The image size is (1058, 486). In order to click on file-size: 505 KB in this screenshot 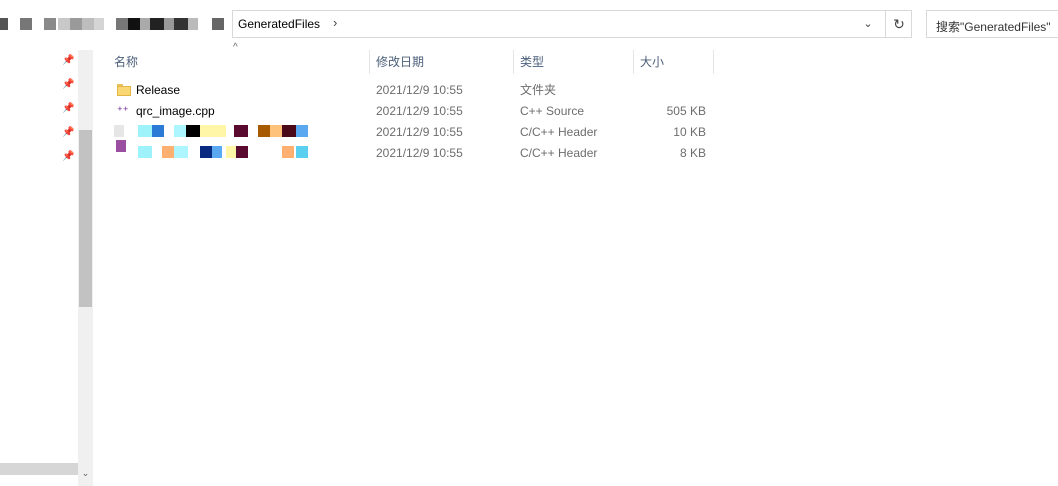, I will do `click(686, 111)`.